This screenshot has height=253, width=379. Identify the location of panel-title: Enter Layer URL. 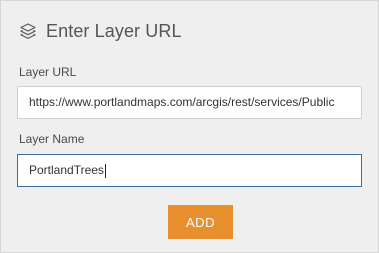
(114, 30).